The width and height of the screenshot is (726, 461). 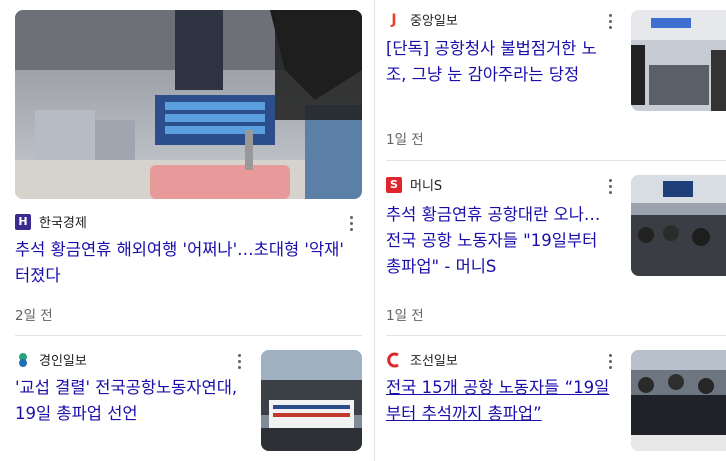 What do you see at coordinates (500, 62) in the screenshot?
I see `article-2-headline: [단독] 공항청사 불법점거한 노조, 그냥 눈 감아주라는 당정` at bounding box center [500, 62].